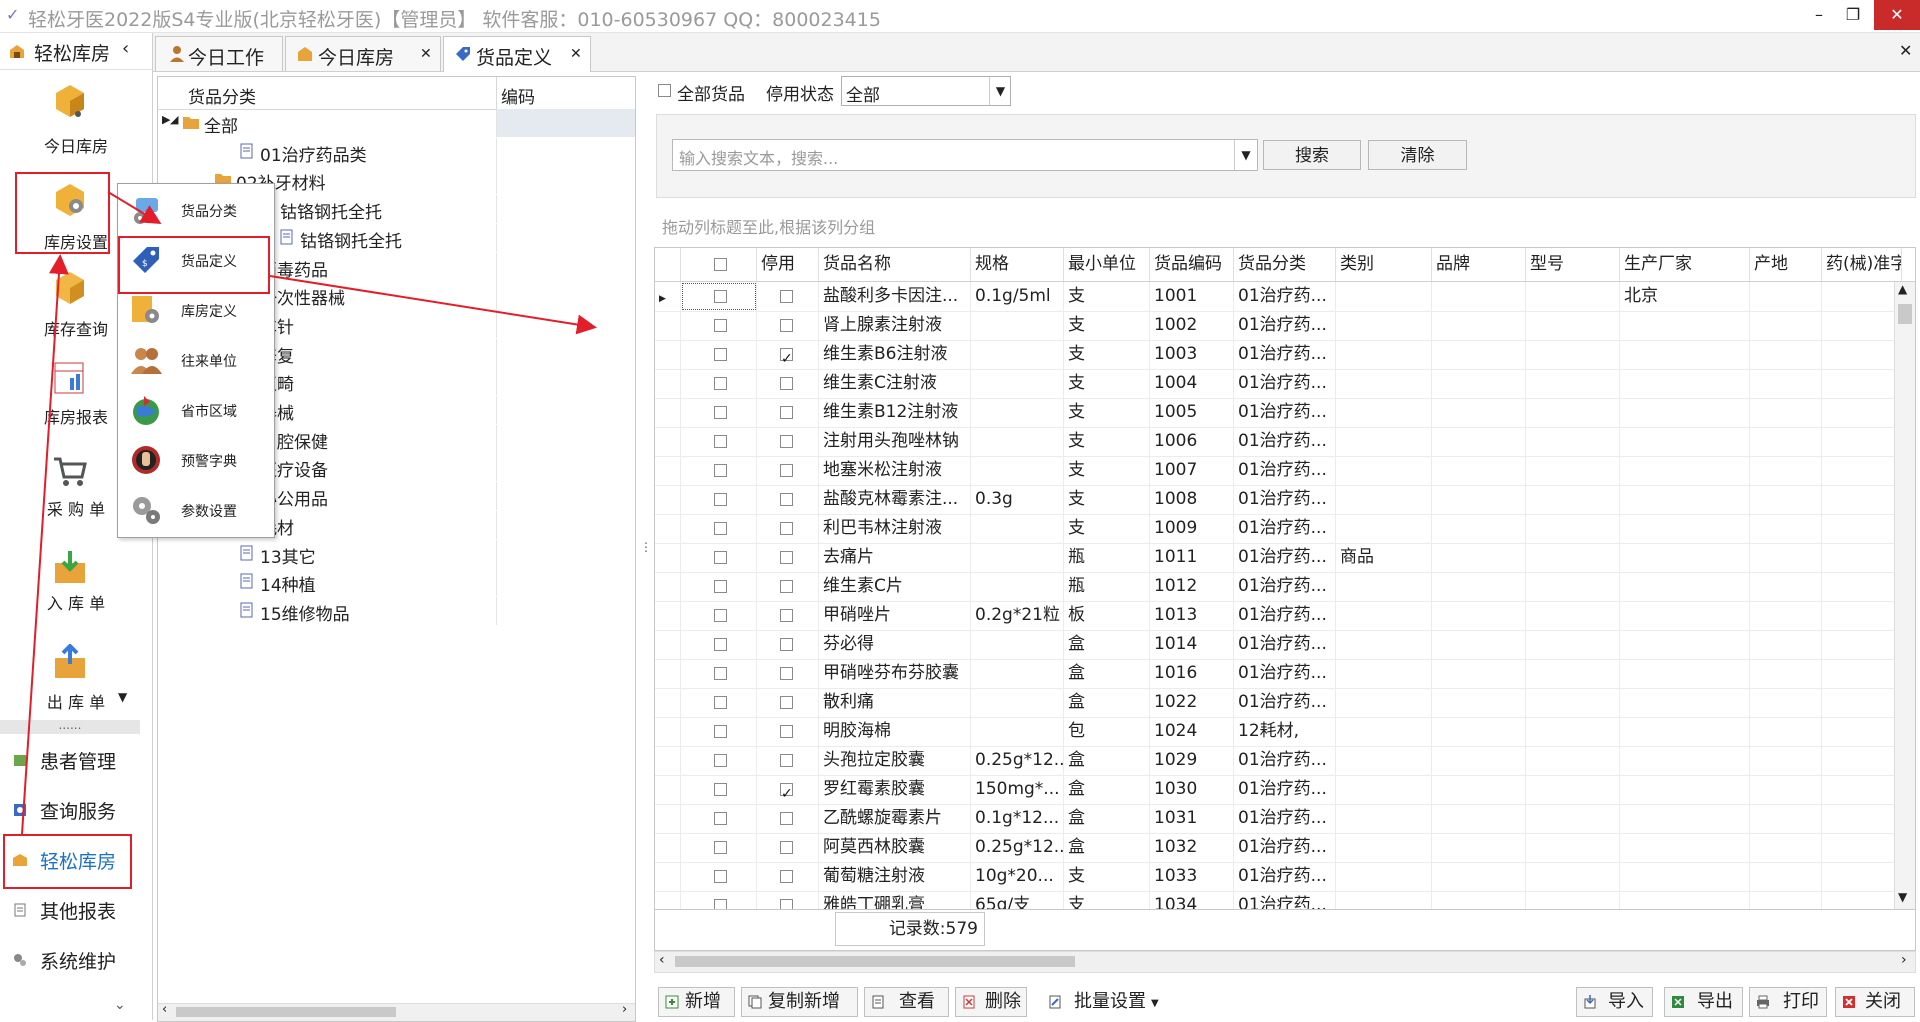 This screenshot has width=1920, height=1022. Describe the element at coordinates (134, 208) in the screenshot. I see `arrow-to-goods-category` at that location.